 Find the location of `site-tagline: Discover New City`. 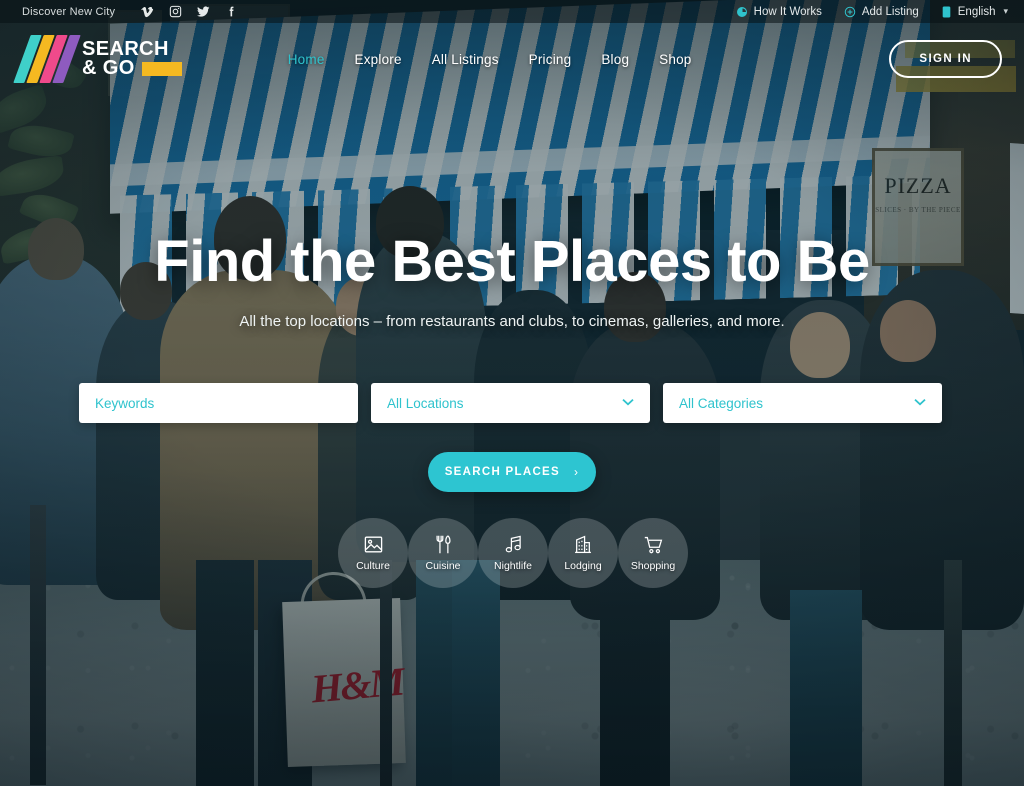

site-tagline: Discover New City is located at coordinates (69, 11).